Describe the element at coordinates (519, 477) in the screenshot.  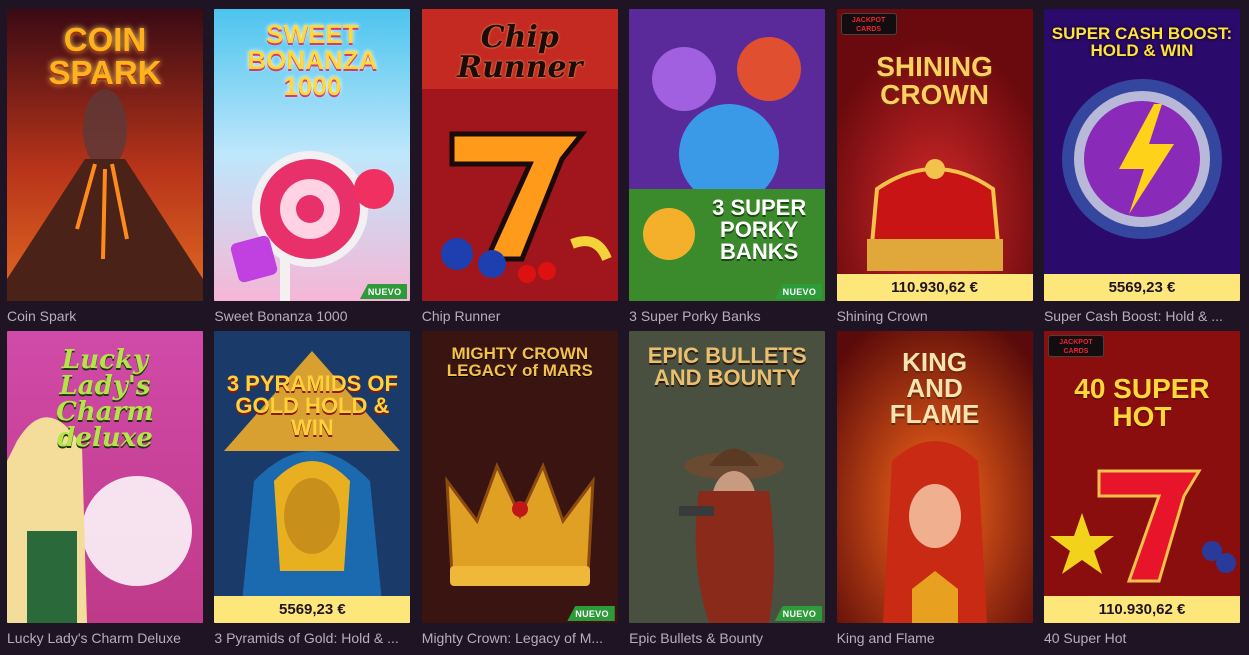
I see `game-thumbnail: MIGHTY CROWN LEGACY of MARS NUEVO` at that location.